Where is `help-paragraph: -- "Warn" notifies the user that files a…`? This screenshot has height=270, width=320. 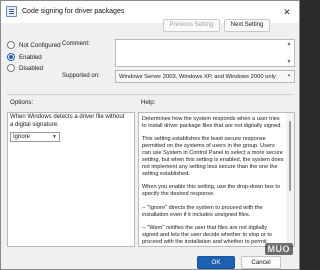 help-paragraph: -- "Warn" notifies the user that files a… is located at coordinates (207, 235).